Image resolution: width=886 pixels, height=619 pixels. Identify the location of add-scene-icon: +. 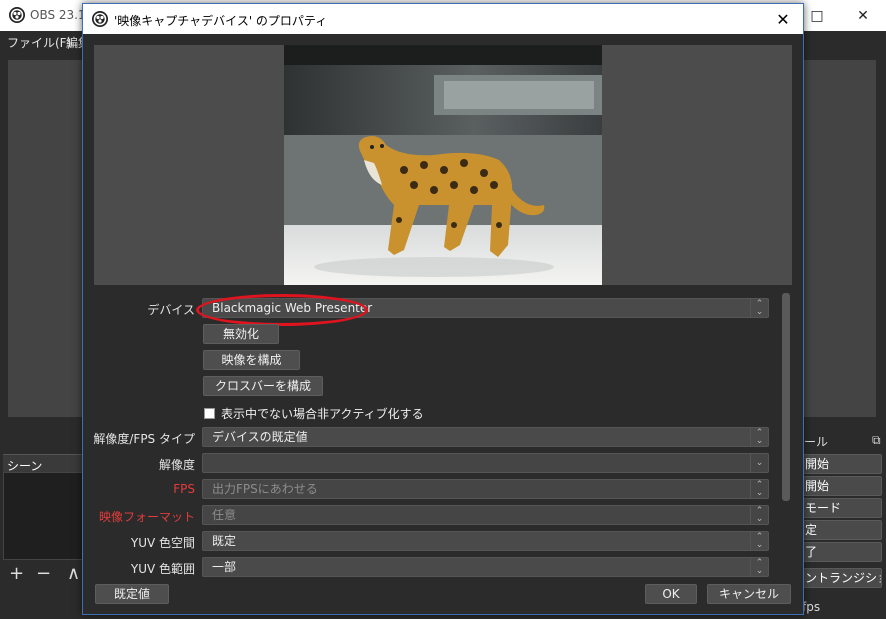
(16, 573).